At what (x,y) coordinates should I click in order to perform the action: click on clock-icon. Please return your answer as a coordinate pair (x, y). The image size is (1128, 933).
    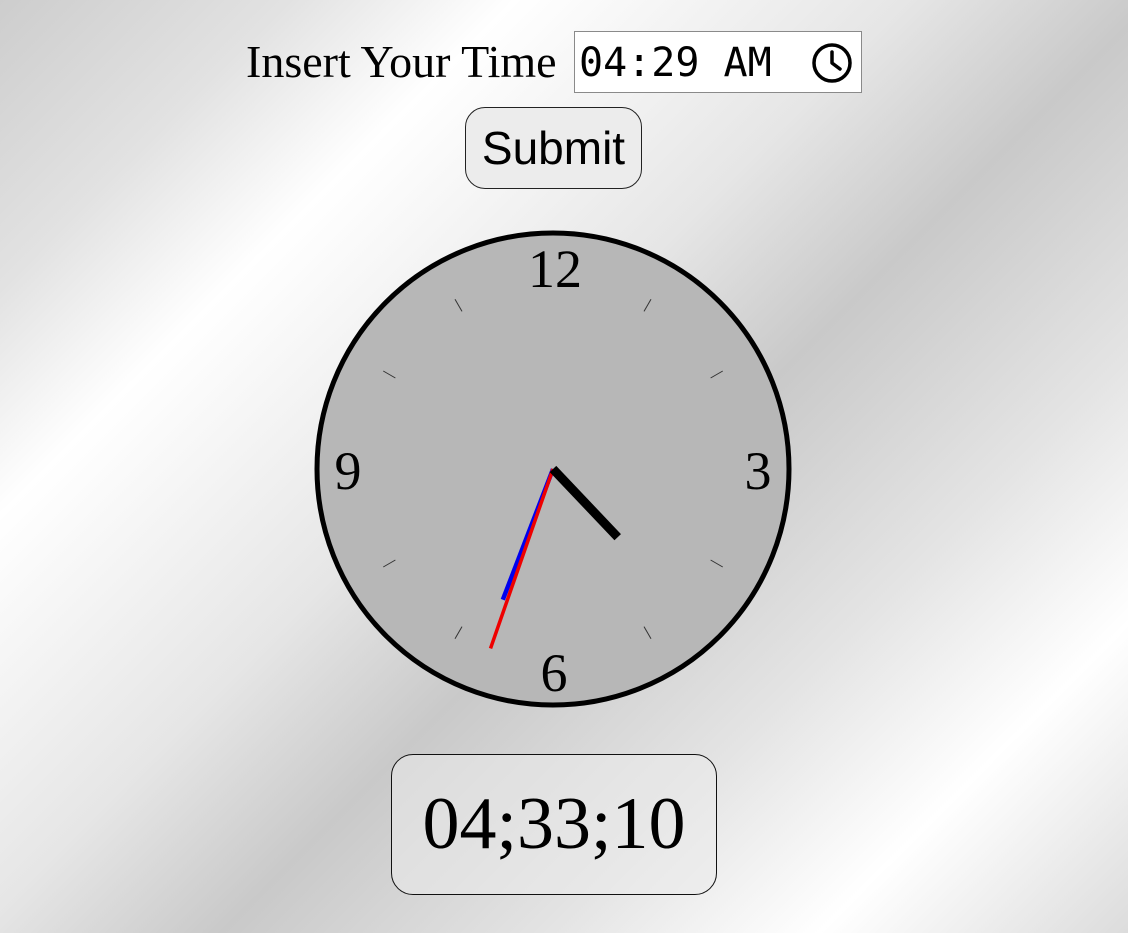
    Looking at the image, I should click on (832, 63).